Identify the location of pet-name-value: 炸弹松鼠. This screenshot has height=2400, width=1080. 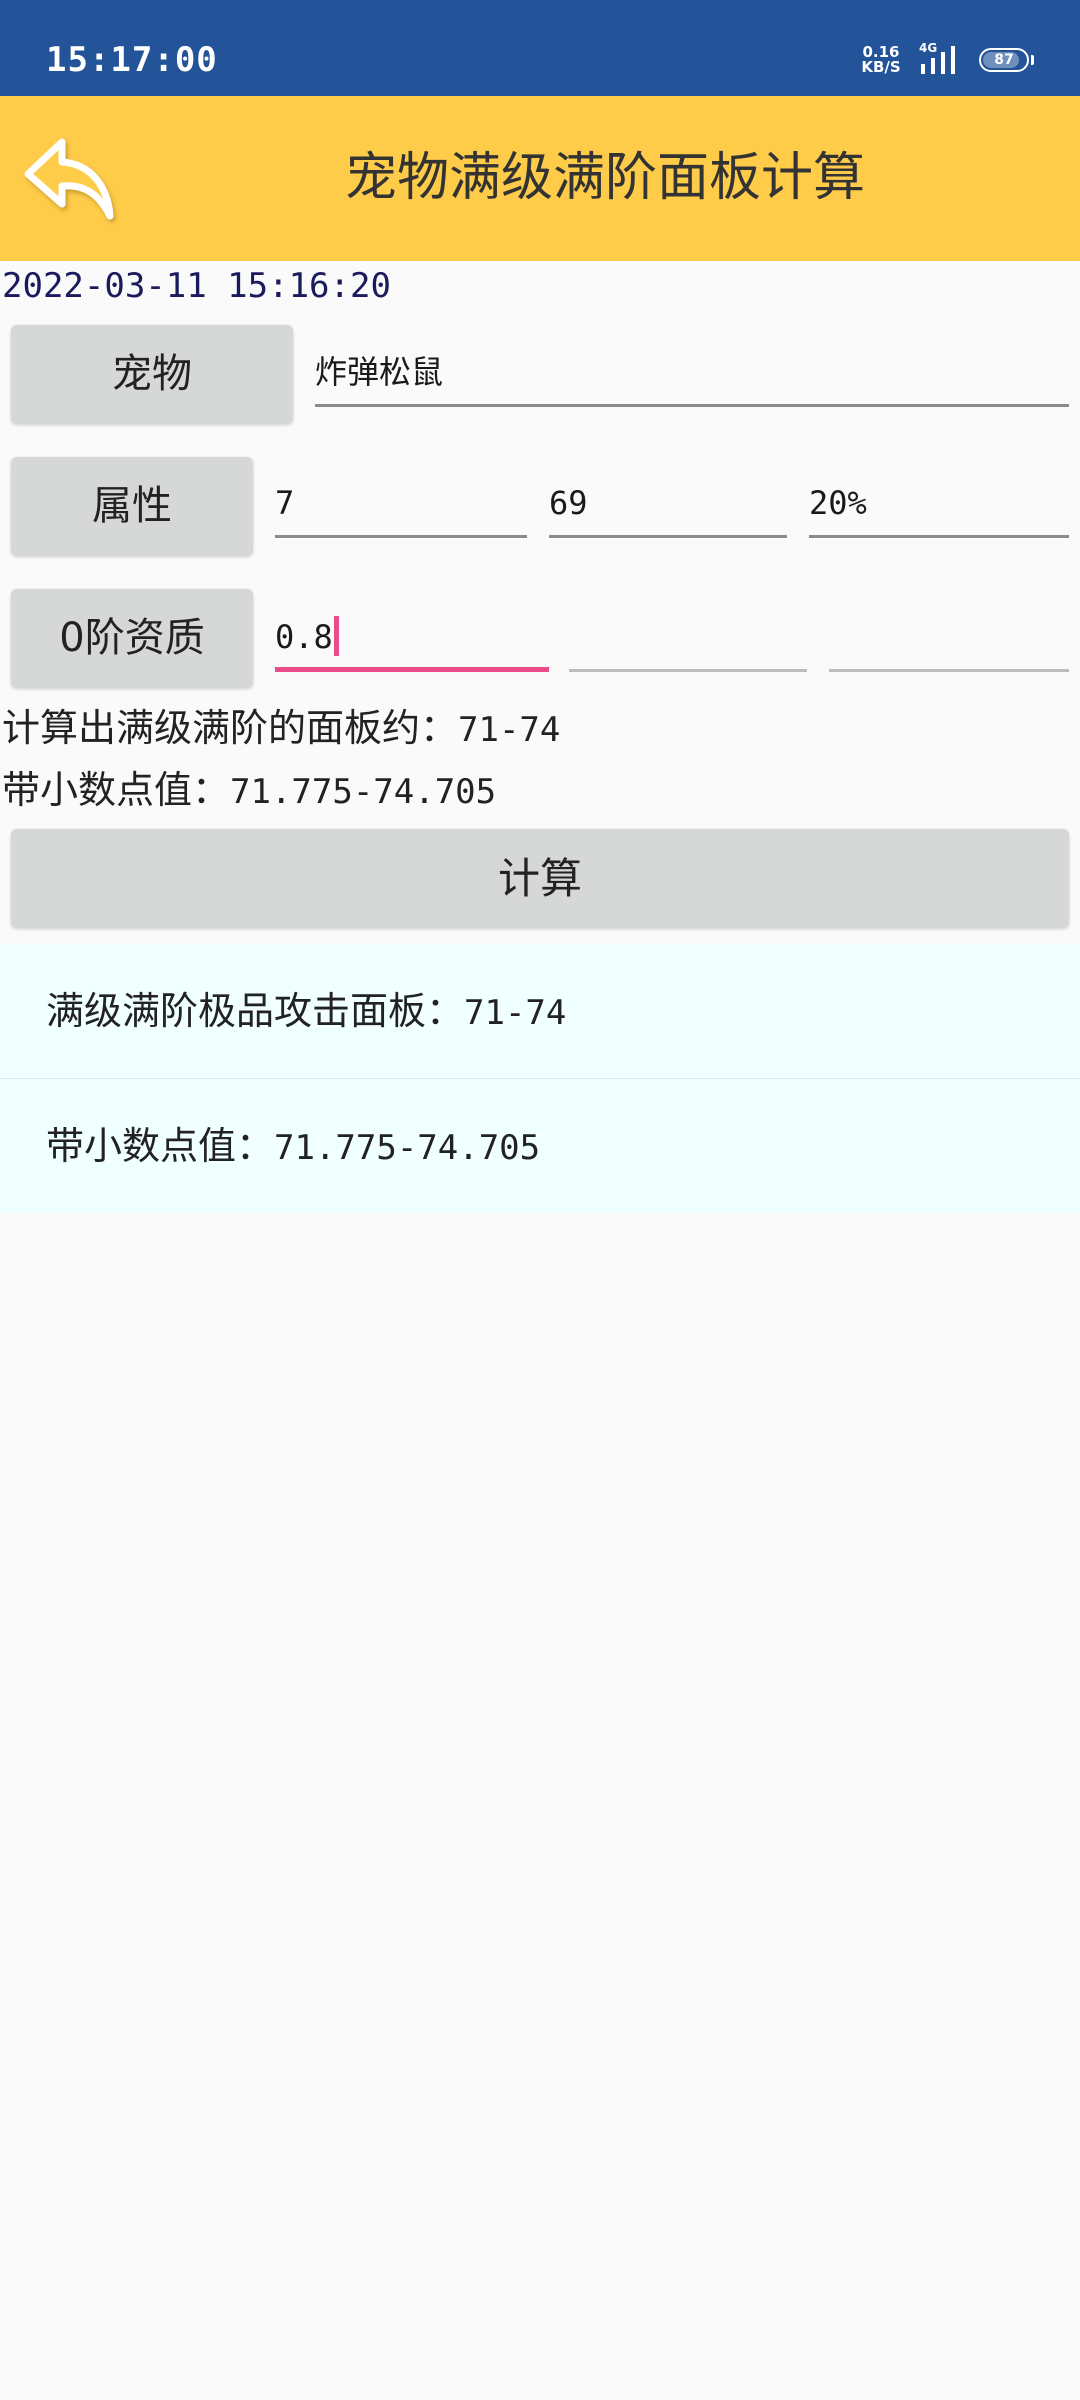
(379, 372).